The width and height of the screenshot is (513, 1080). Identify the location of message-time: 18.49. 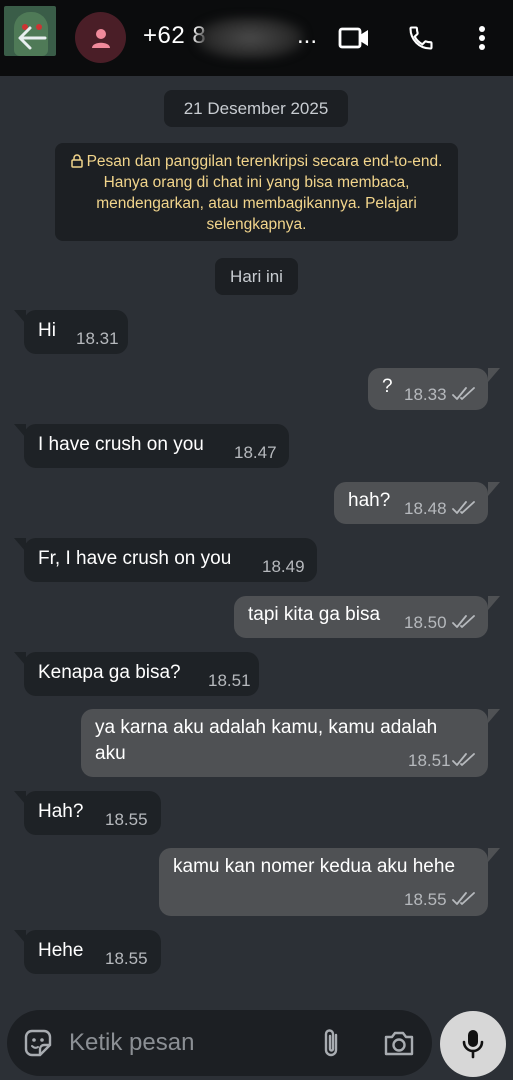
(283, 566).